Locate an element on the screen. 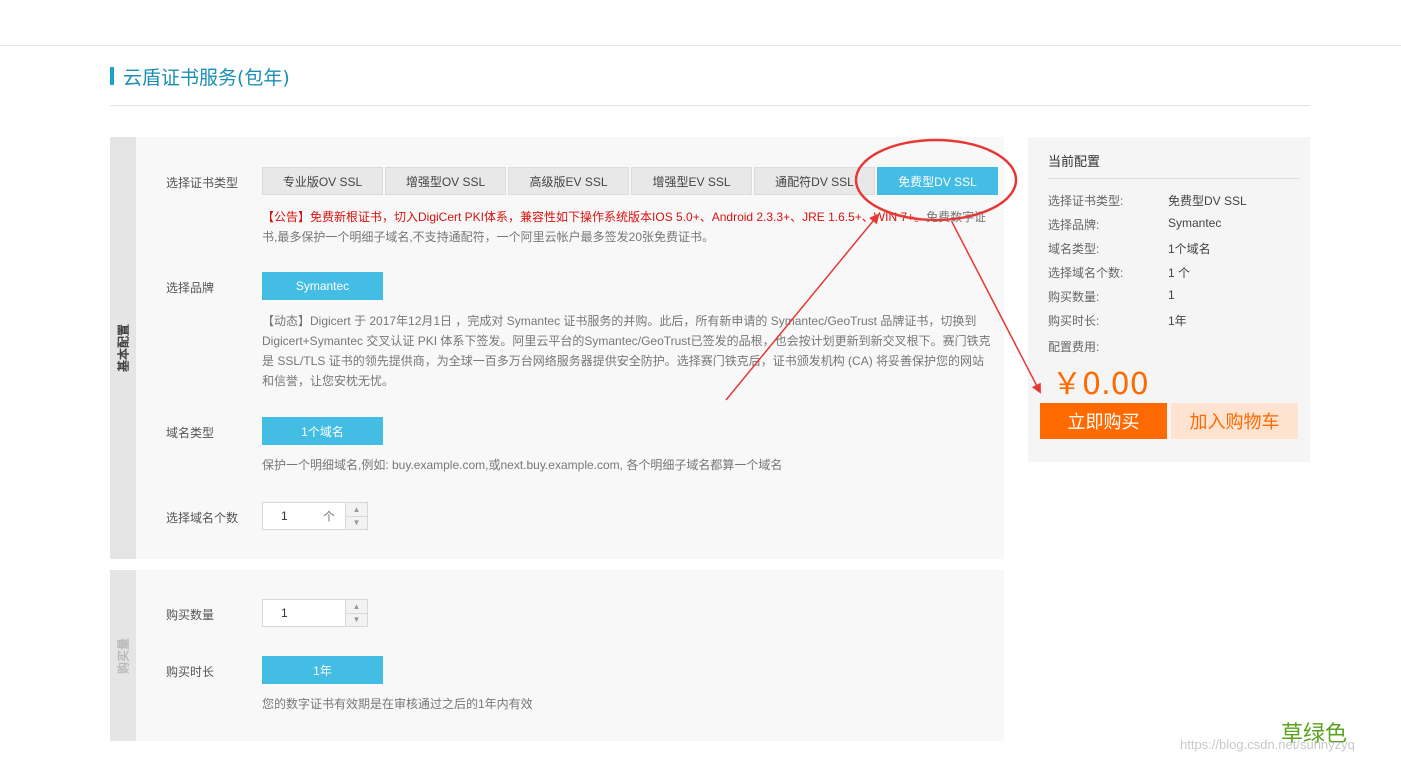 Image resolution: width=1401 pixels, height=765 pixels. duration-1year-button: 1年 is located at coordinates (322, 670).